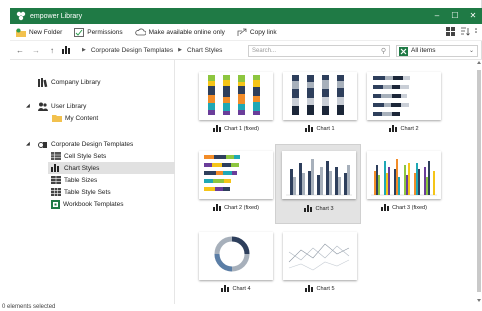 The image size is (482, 311). I want to click on tile-view-icon, so click(451, 31).